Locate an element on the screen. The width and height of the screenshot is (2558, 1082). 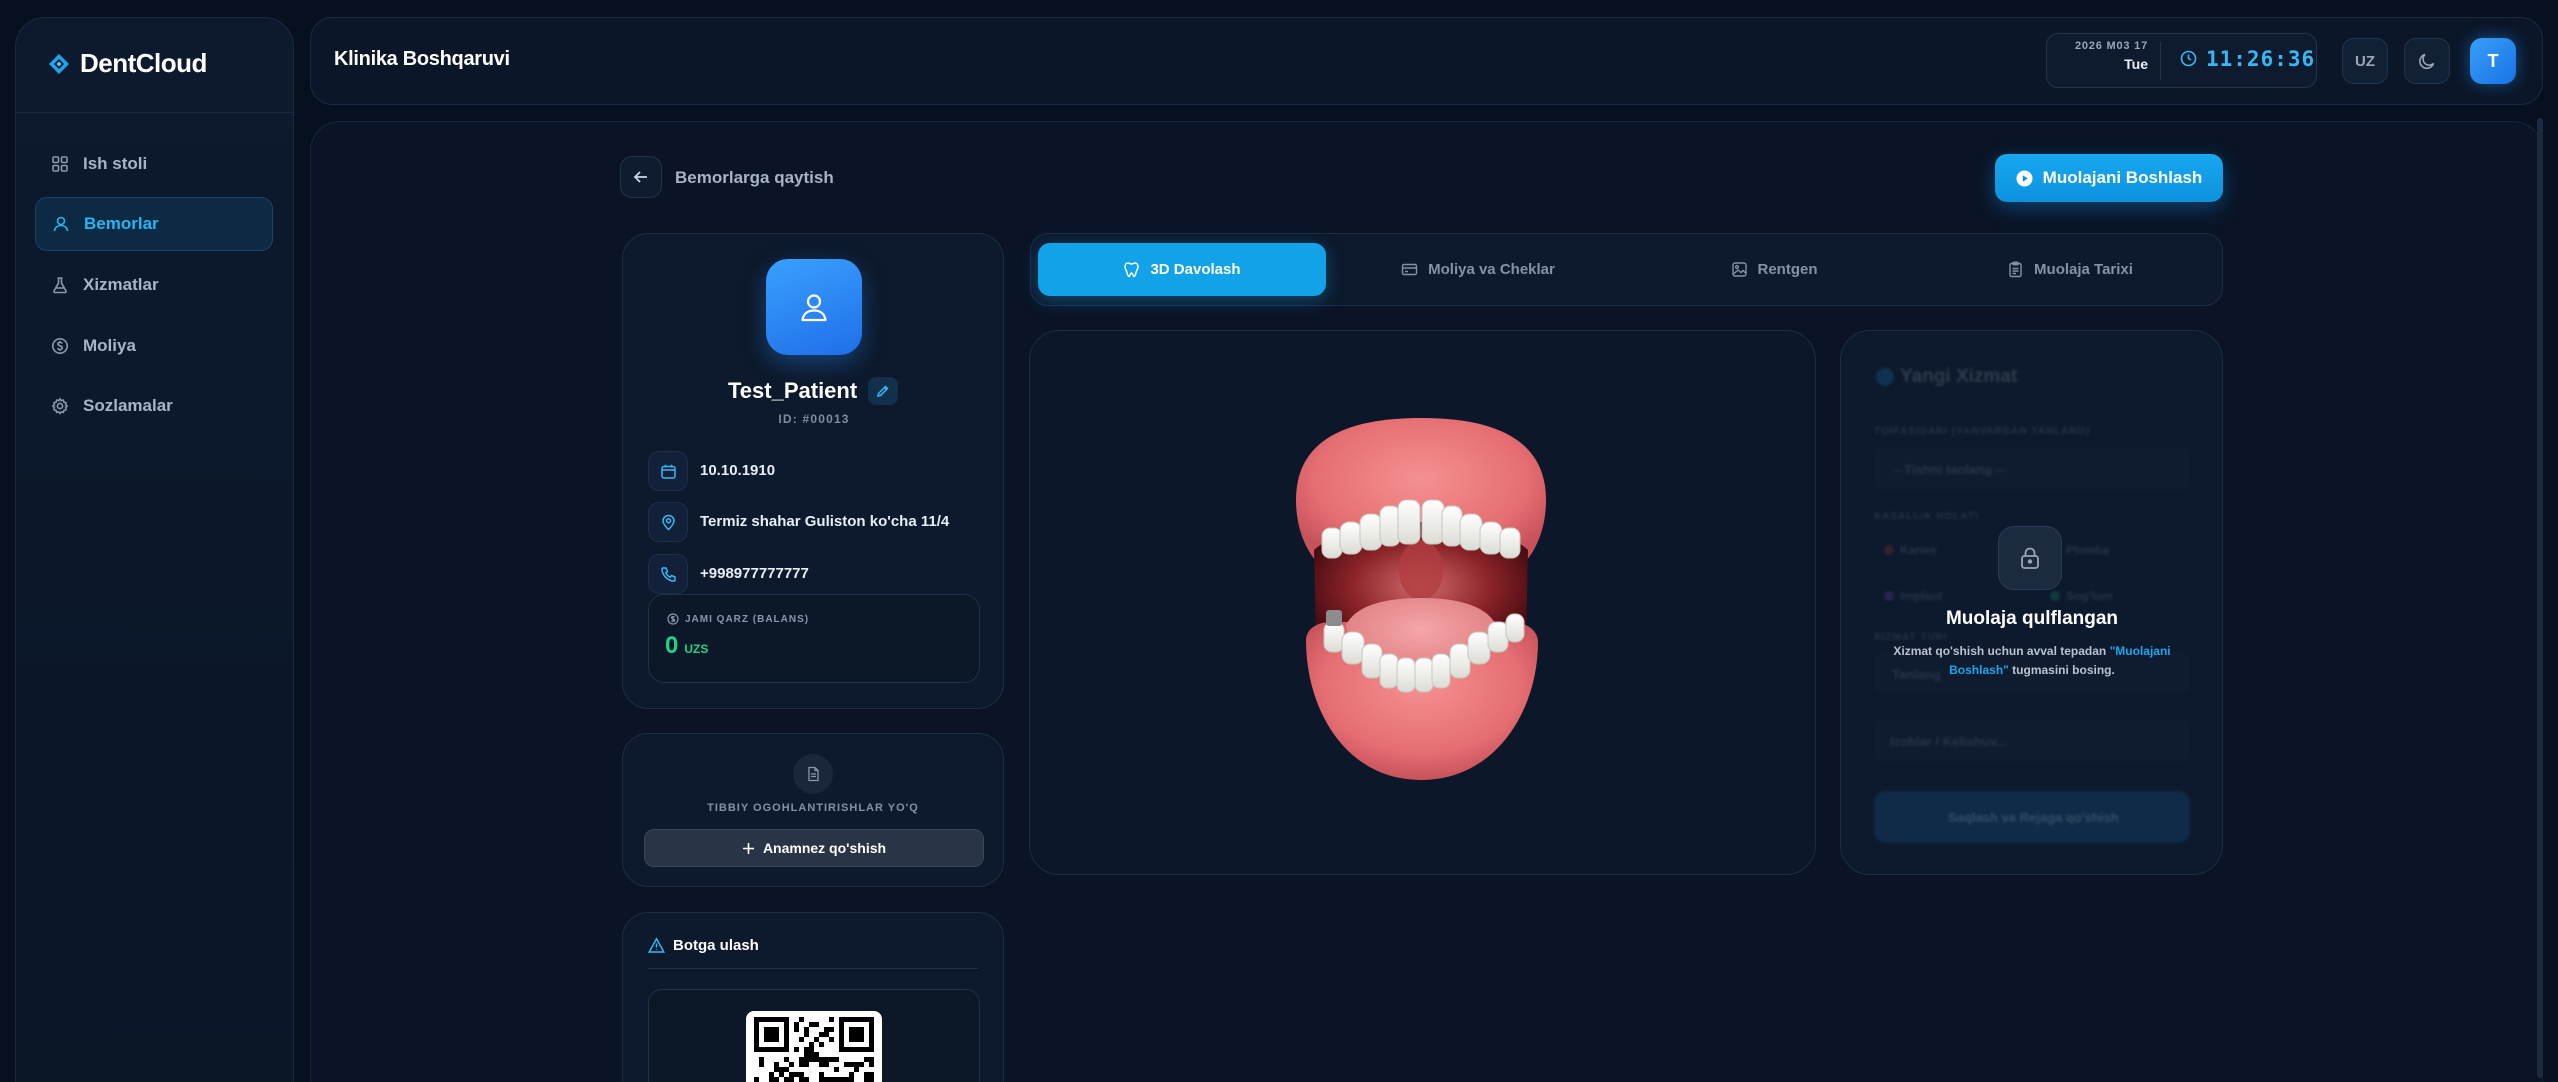
debt-currency: UZS is located at coordinates (696, 649).